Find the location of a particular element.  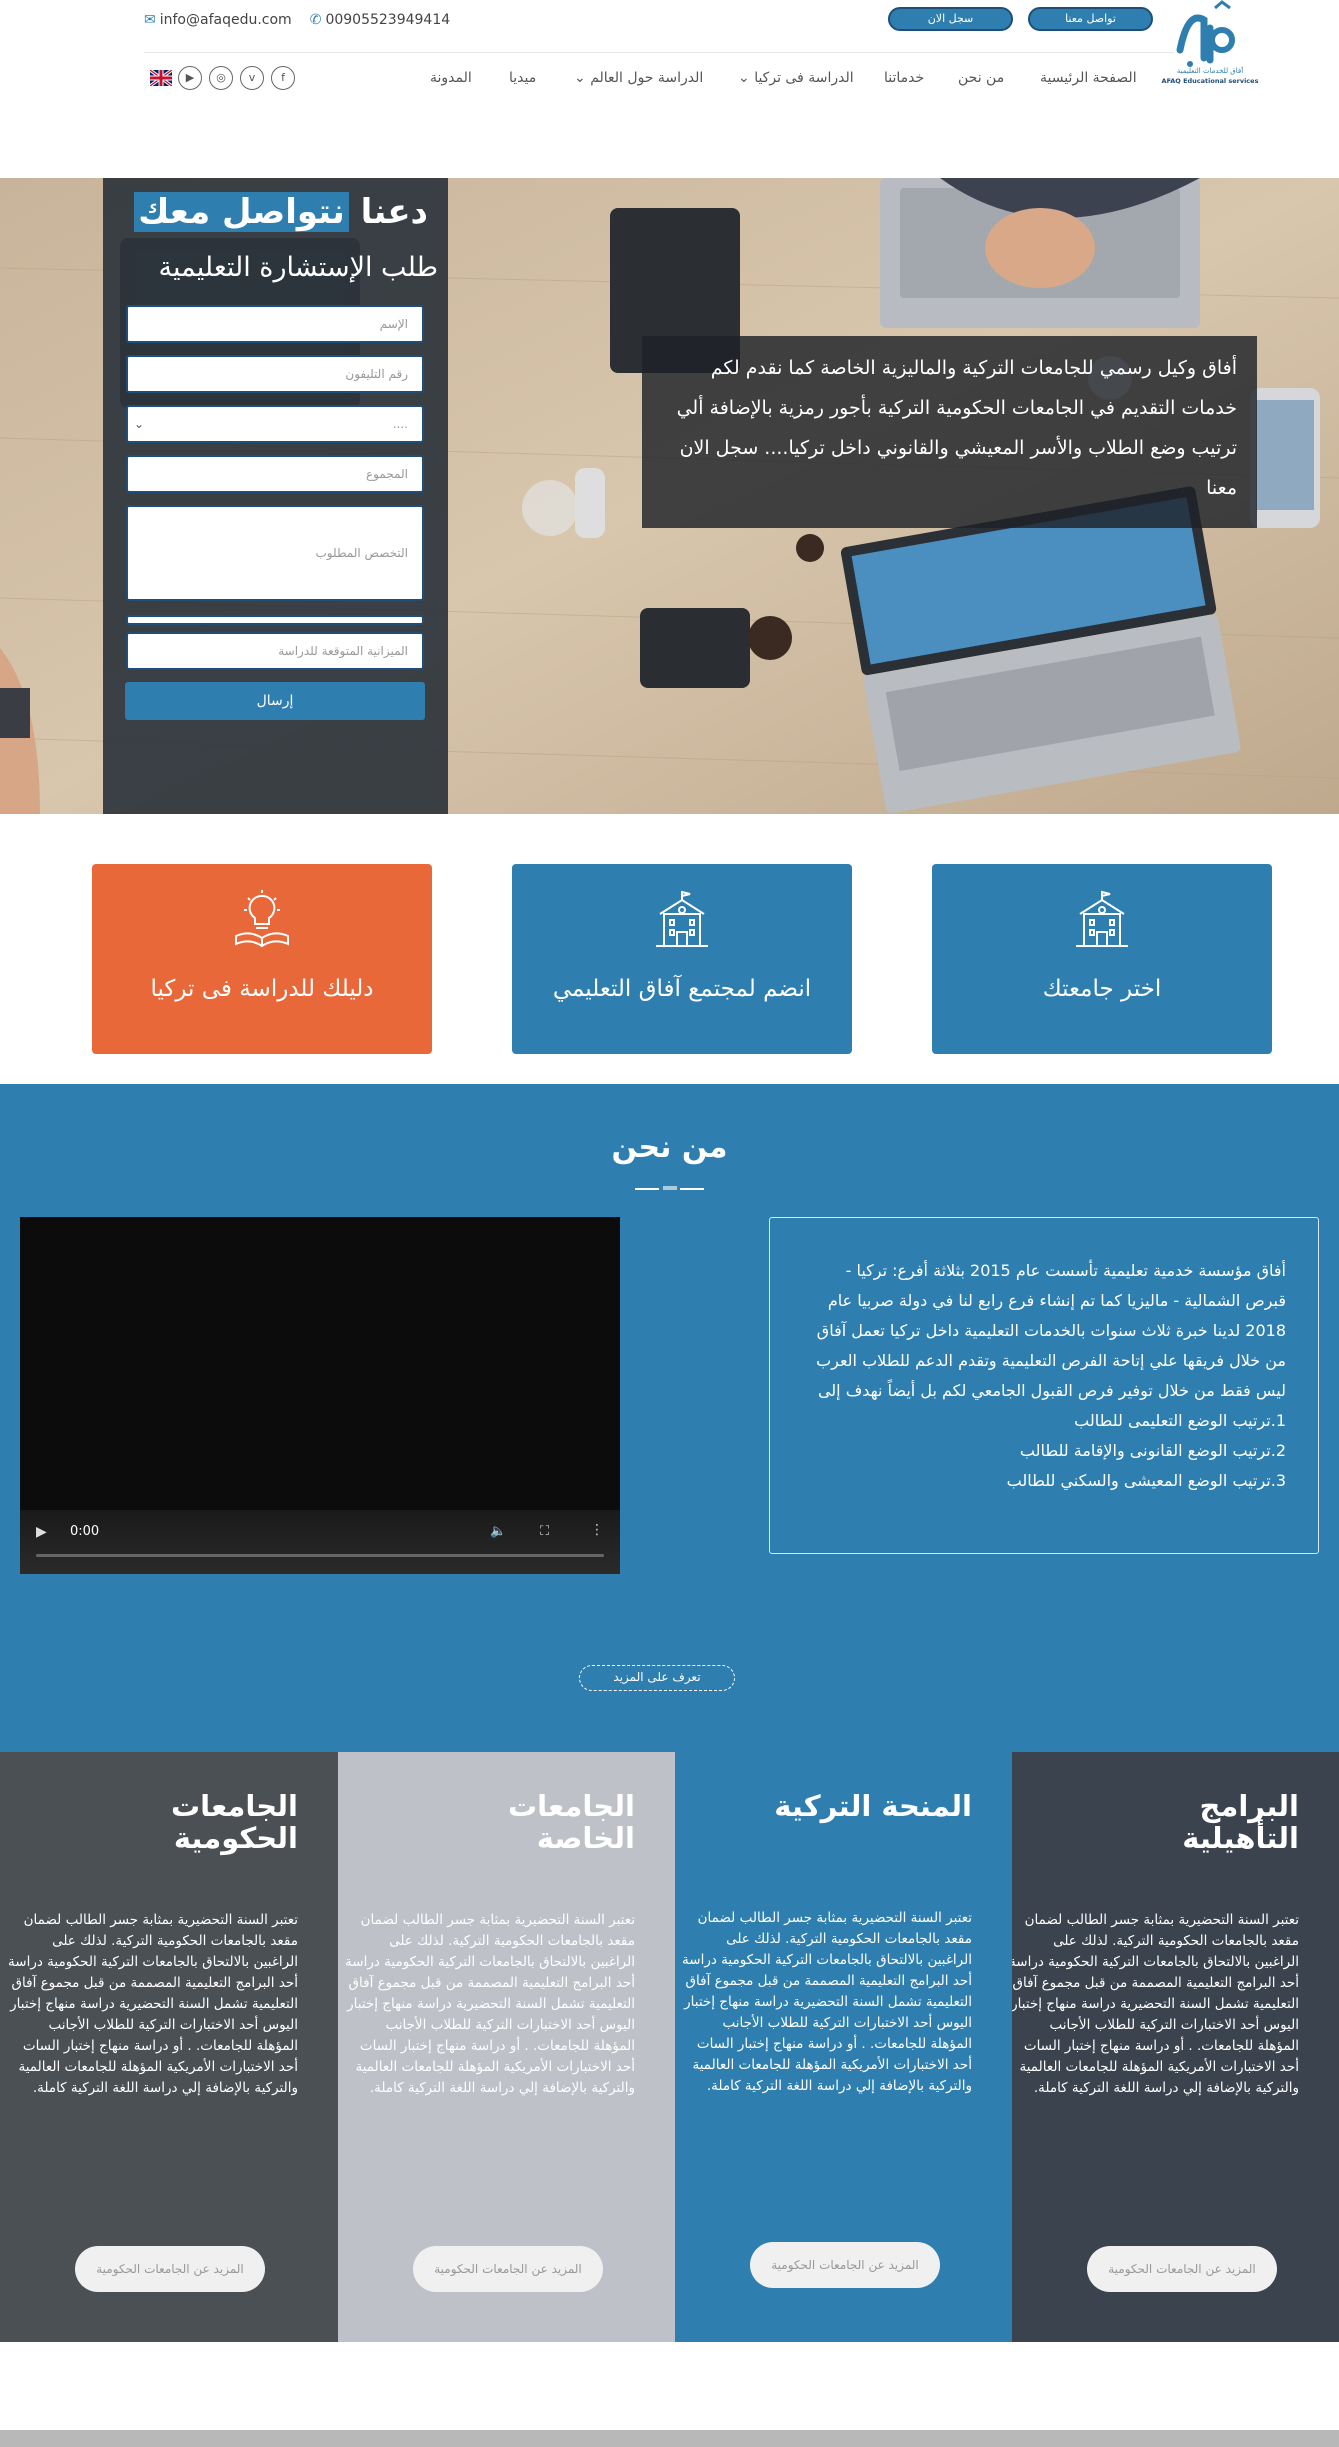

about-list-item: 3.ترتيب الوضع المعيشى والسكني للطالب is located at coordinates (1146, 1480).